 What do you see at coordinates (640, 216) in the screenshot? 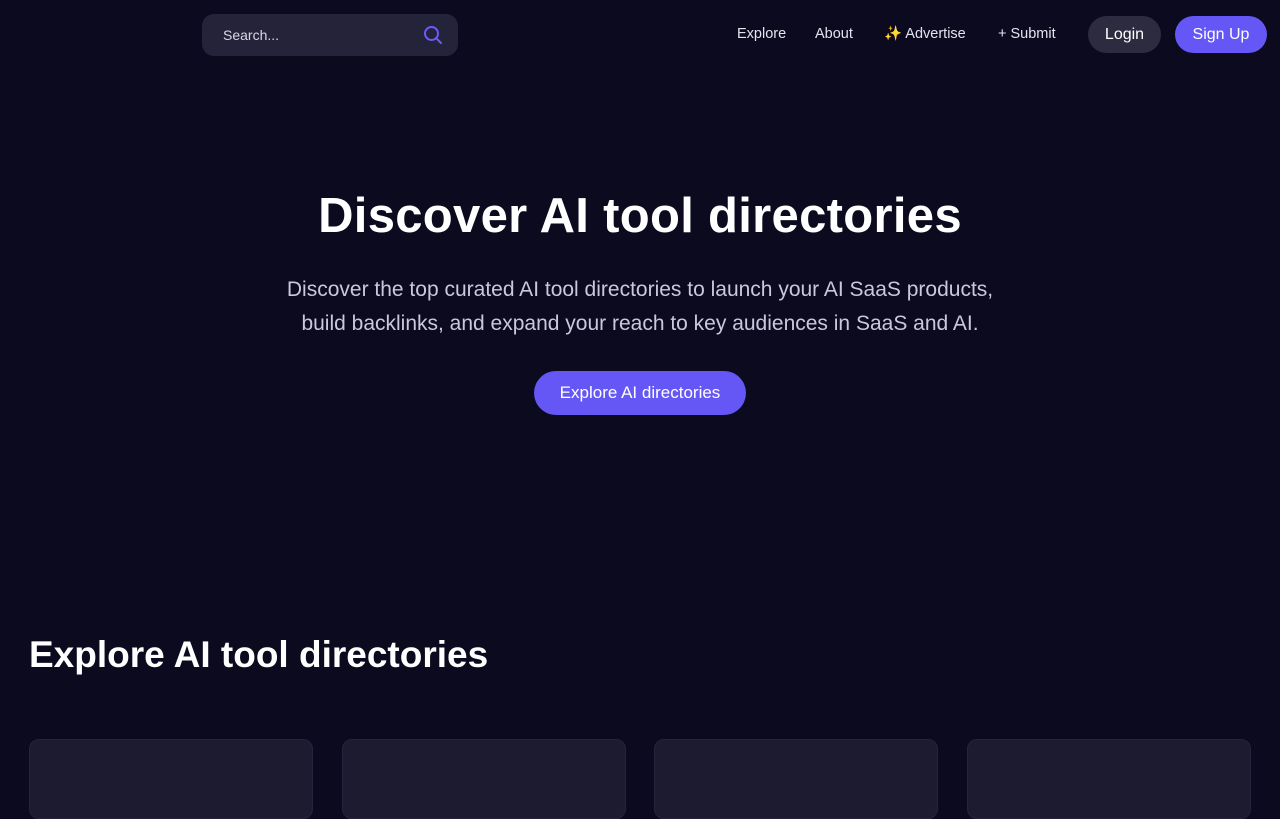
I see `hero-title: Discover AI tool directories` at bounding box center [640, 216].